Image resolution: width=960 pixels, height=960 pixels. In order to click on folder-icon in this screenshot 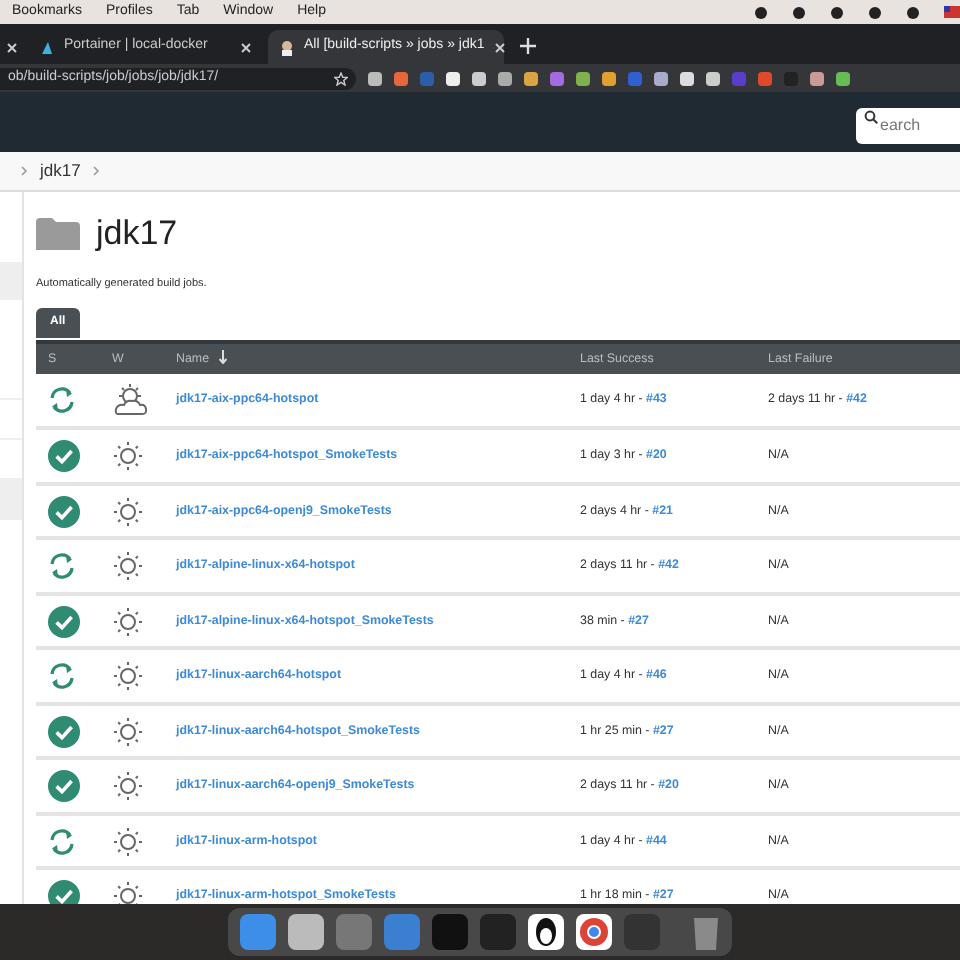, I will do `click(58, 233)`.